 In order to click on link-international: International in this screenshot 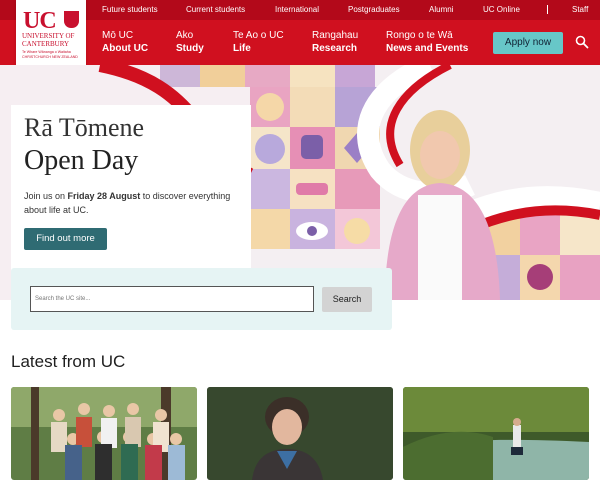, I will do `click(297, 9)`.